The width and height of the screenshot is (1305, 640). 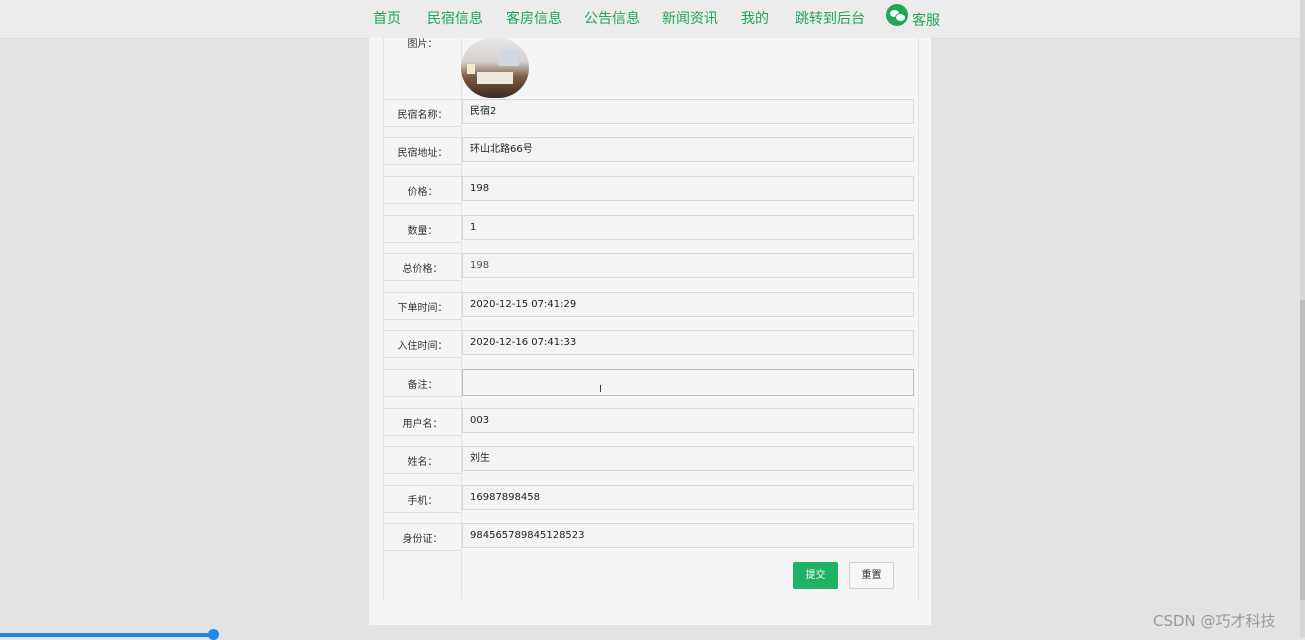 What do you see at coordinates (422, 231) in the screenshot?
I see `field-label-quantity: 数量：` at bounding box center [422, 231].